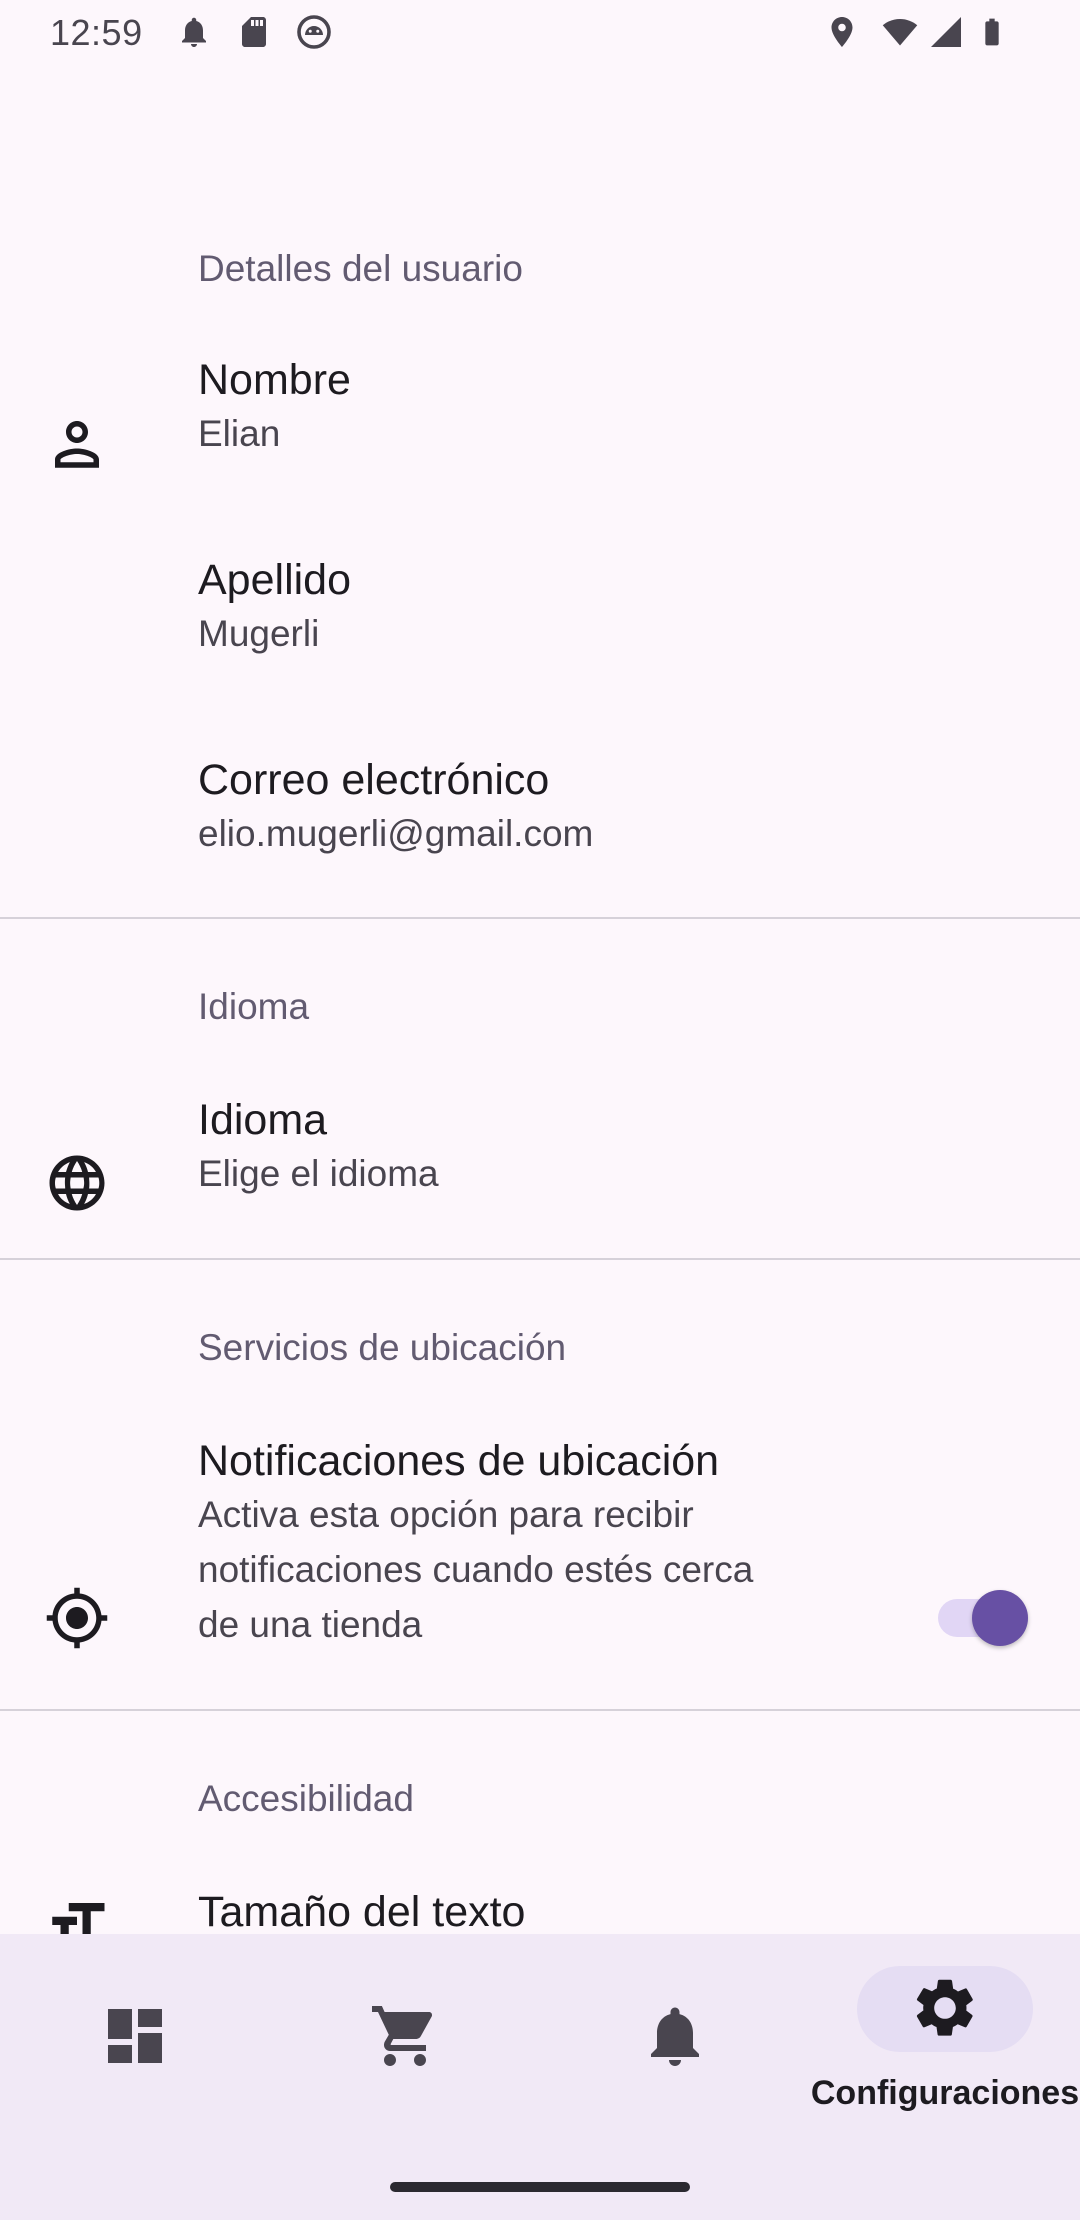 The image size is (1080, 2220). What do you see at coordinates (263, 1120) in the screenshot?
I see `setting-title: Idioma` at bounding box center [263, 1120].